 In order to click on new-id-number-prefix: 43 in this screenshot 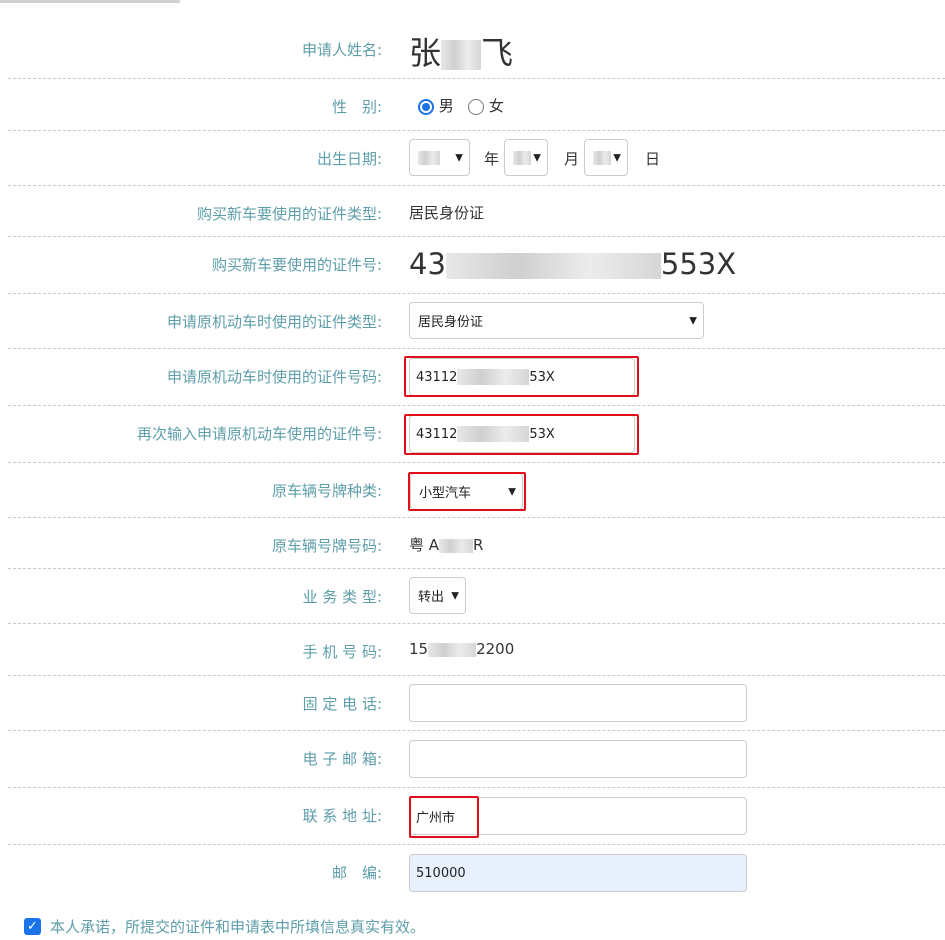, I will do `click(427, 264)`.